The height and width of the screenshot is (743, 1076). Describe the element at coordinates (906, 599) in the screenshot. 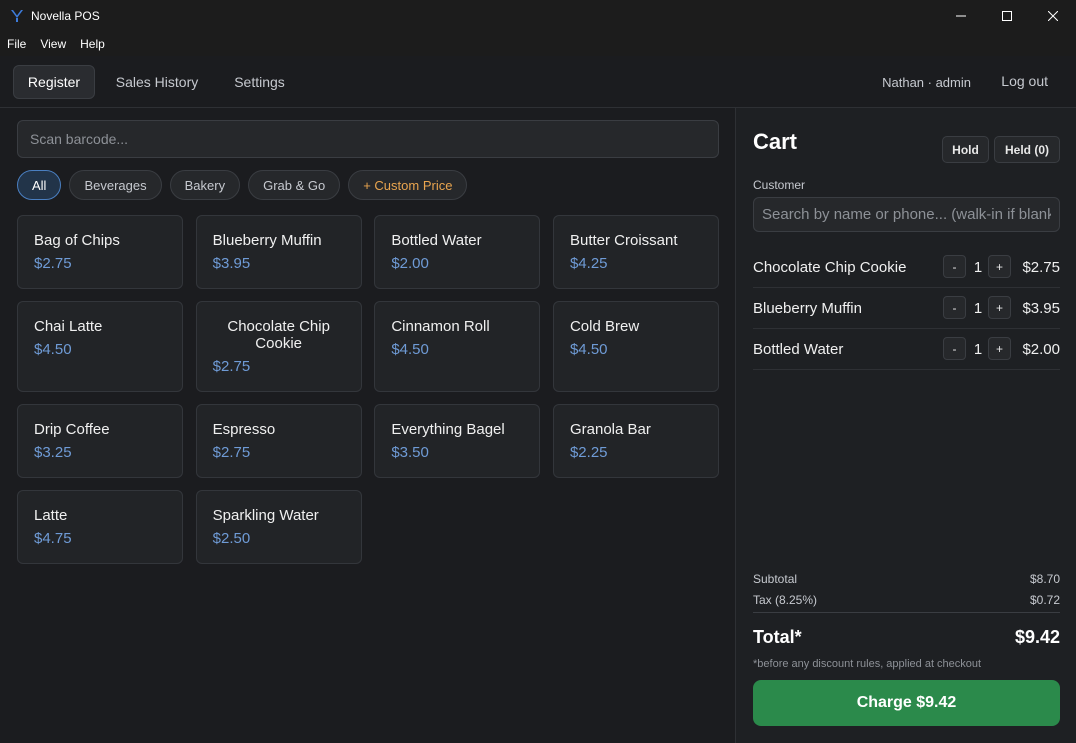

I see `tax-row: Tax (8.25%) $0.72` at that location.